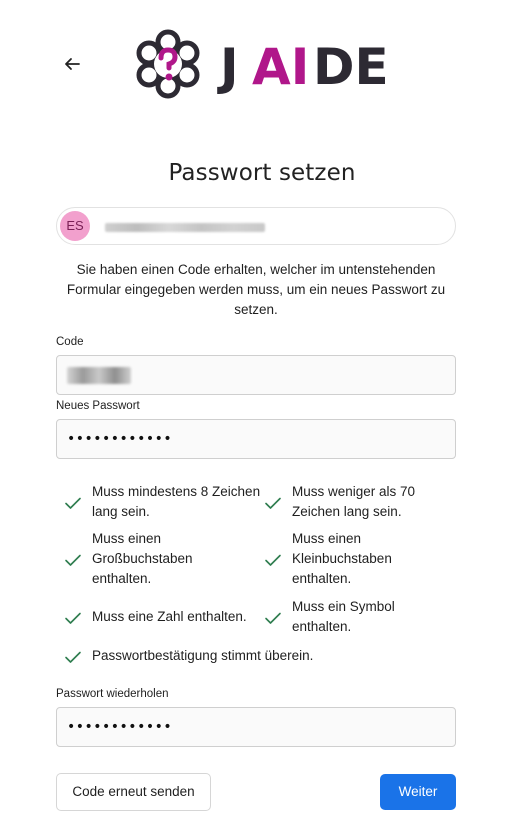 The width and height of the screenshot is (524, 826). Describe the element at coordinates (262, 173) in the screenshot. I see `page-title: Passwort setzen` at that location.